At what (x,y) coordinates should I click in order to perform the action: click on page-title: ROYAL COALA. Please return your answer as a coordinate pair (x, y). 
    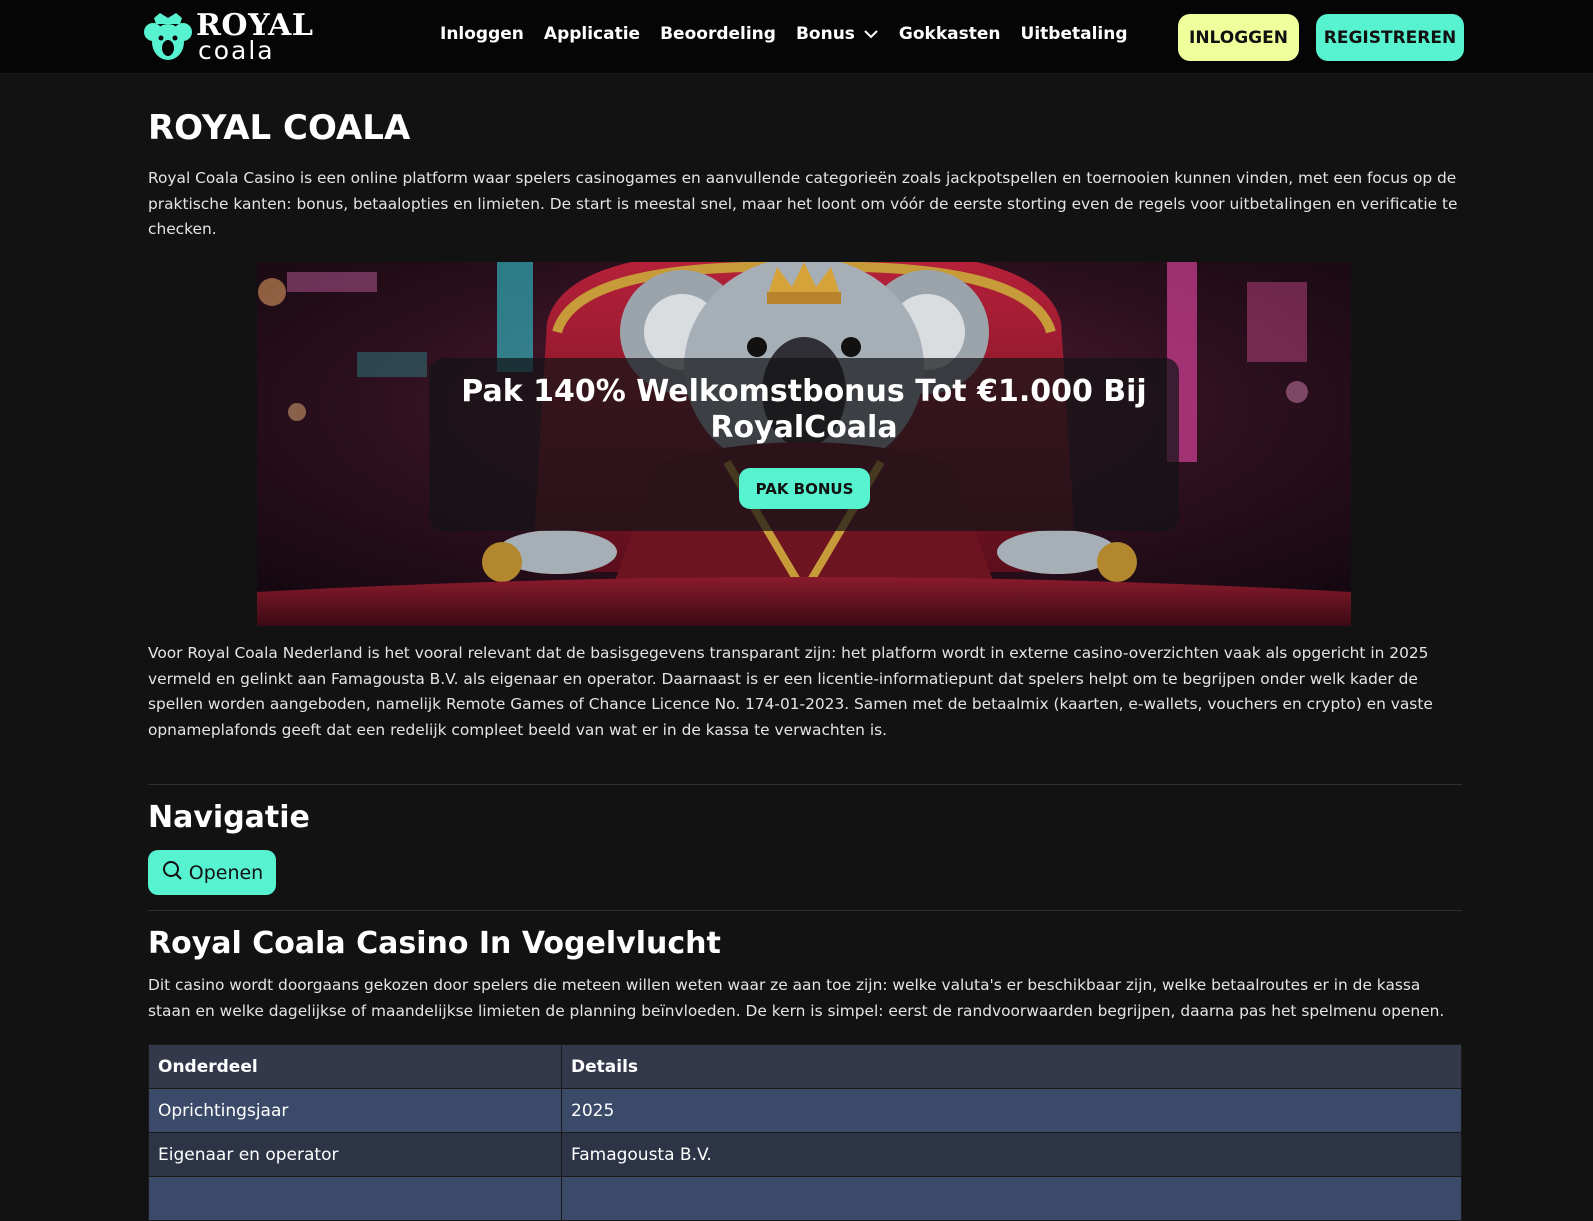
    Looking at the image, I should click on (279, 128).